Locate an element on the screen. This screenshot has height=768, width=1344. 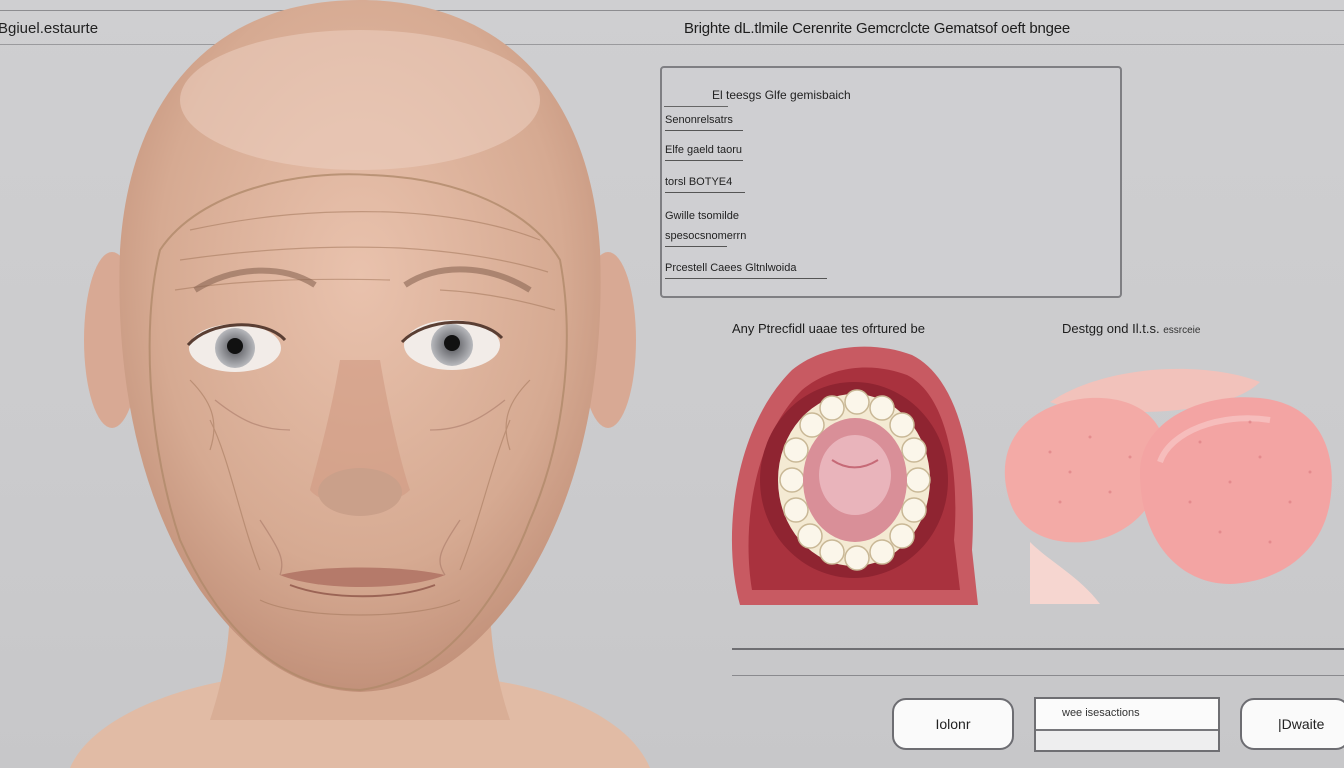
mouth-illustration is located at coordinates (854, 475).